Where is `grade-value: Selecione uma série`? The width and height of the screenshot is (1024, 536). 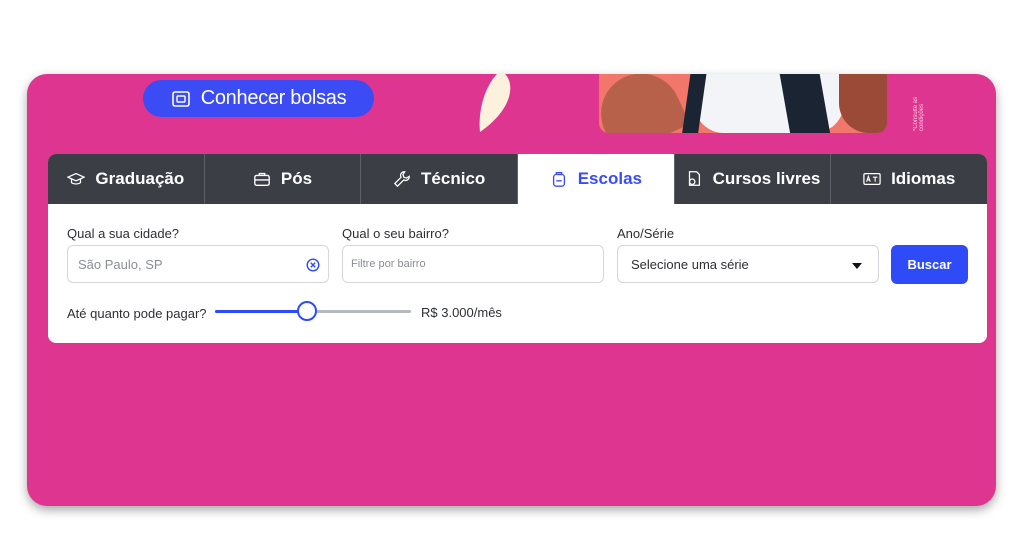 grade-value: Selecione uma série is located at coordinates (690, 264).